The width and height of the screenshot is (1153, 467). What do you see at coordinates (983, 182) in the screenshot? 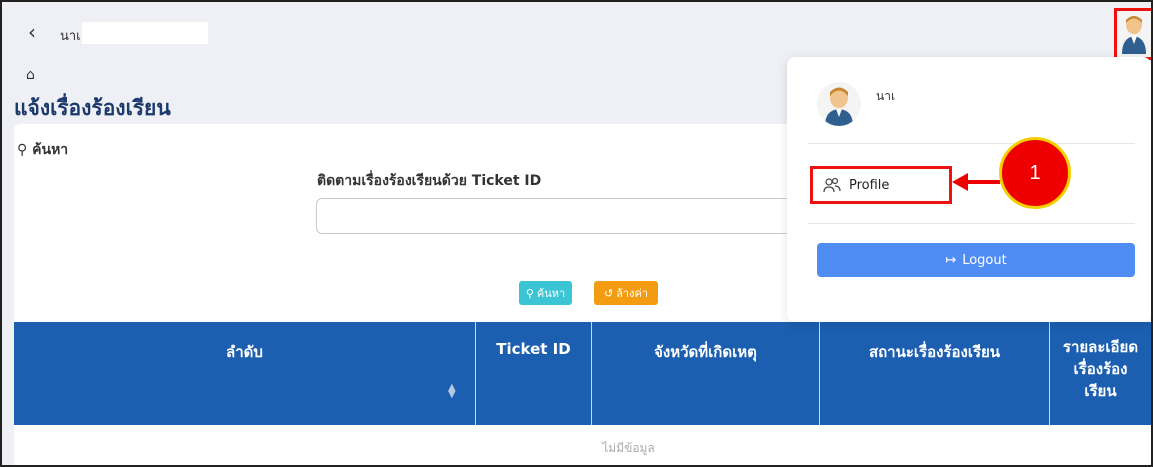
I see `callout-arrow-line` at bounding box center [983, 182].